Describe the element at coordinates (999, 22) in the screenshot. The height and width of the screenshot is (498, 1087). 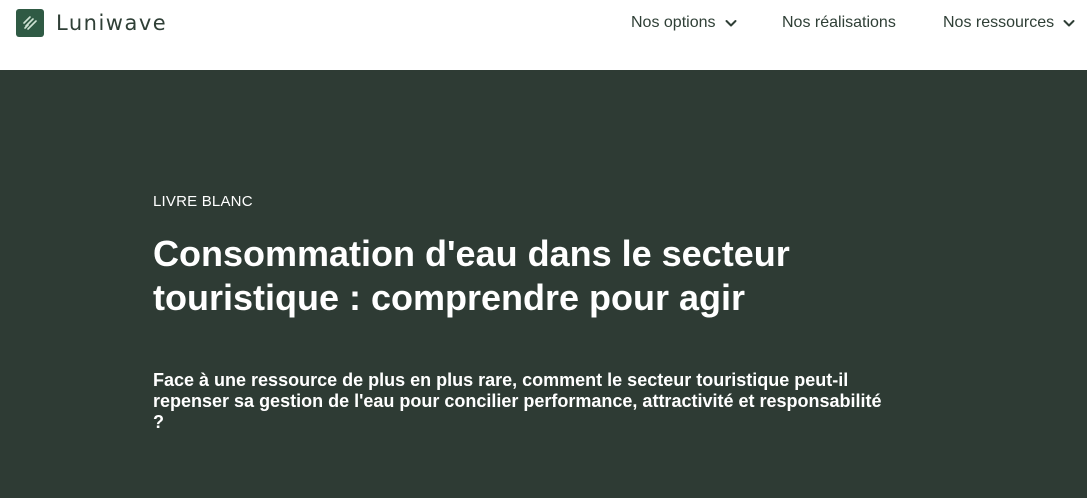
I see `nav-item-label: Nos ressources` at that location.